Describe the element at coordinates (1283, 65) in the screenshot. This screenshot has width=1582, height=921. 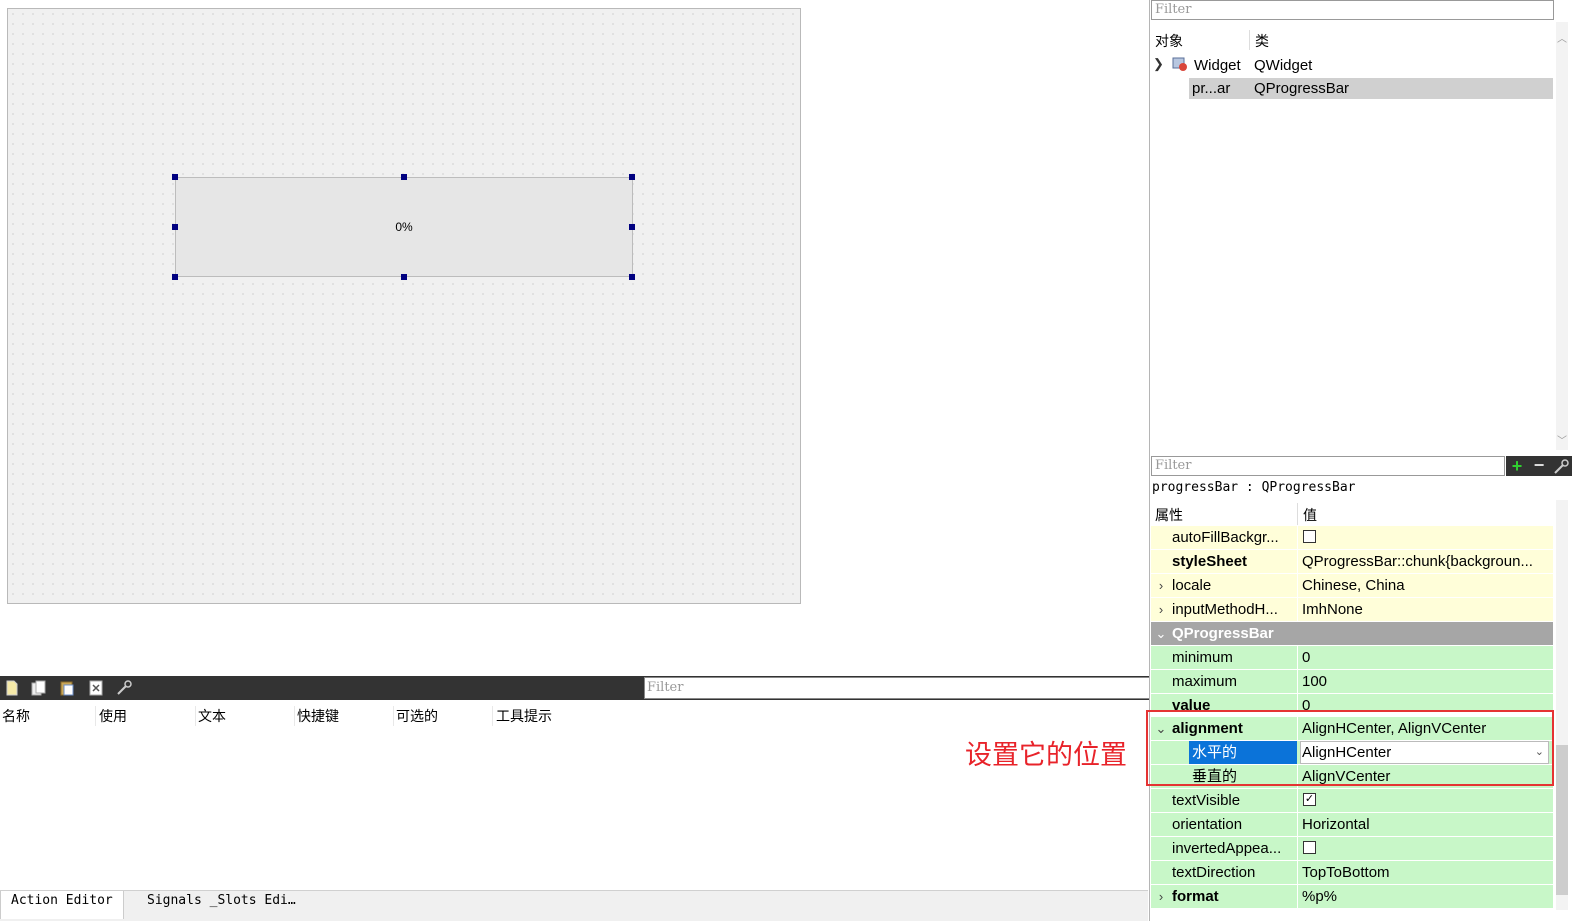
I see `object-class: QWidget` at that location.